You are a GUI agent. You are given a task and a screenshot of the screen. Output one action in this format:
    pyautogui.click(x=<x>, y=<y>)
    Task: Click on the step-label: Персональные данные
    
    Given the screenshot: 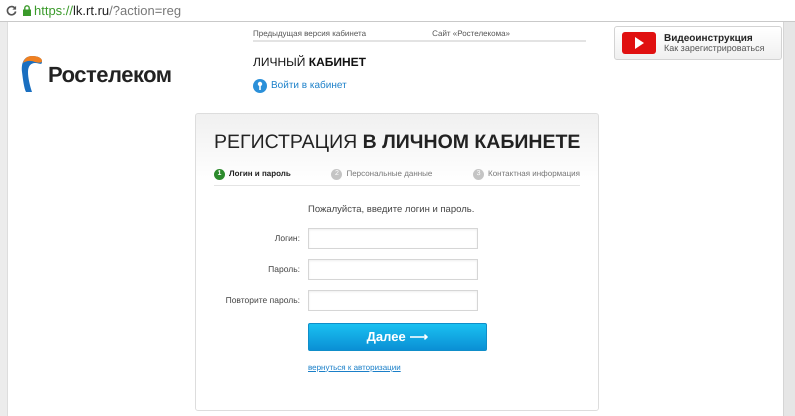 What is the action you would take?
    pyautogui.click(x=389, y=174)
    